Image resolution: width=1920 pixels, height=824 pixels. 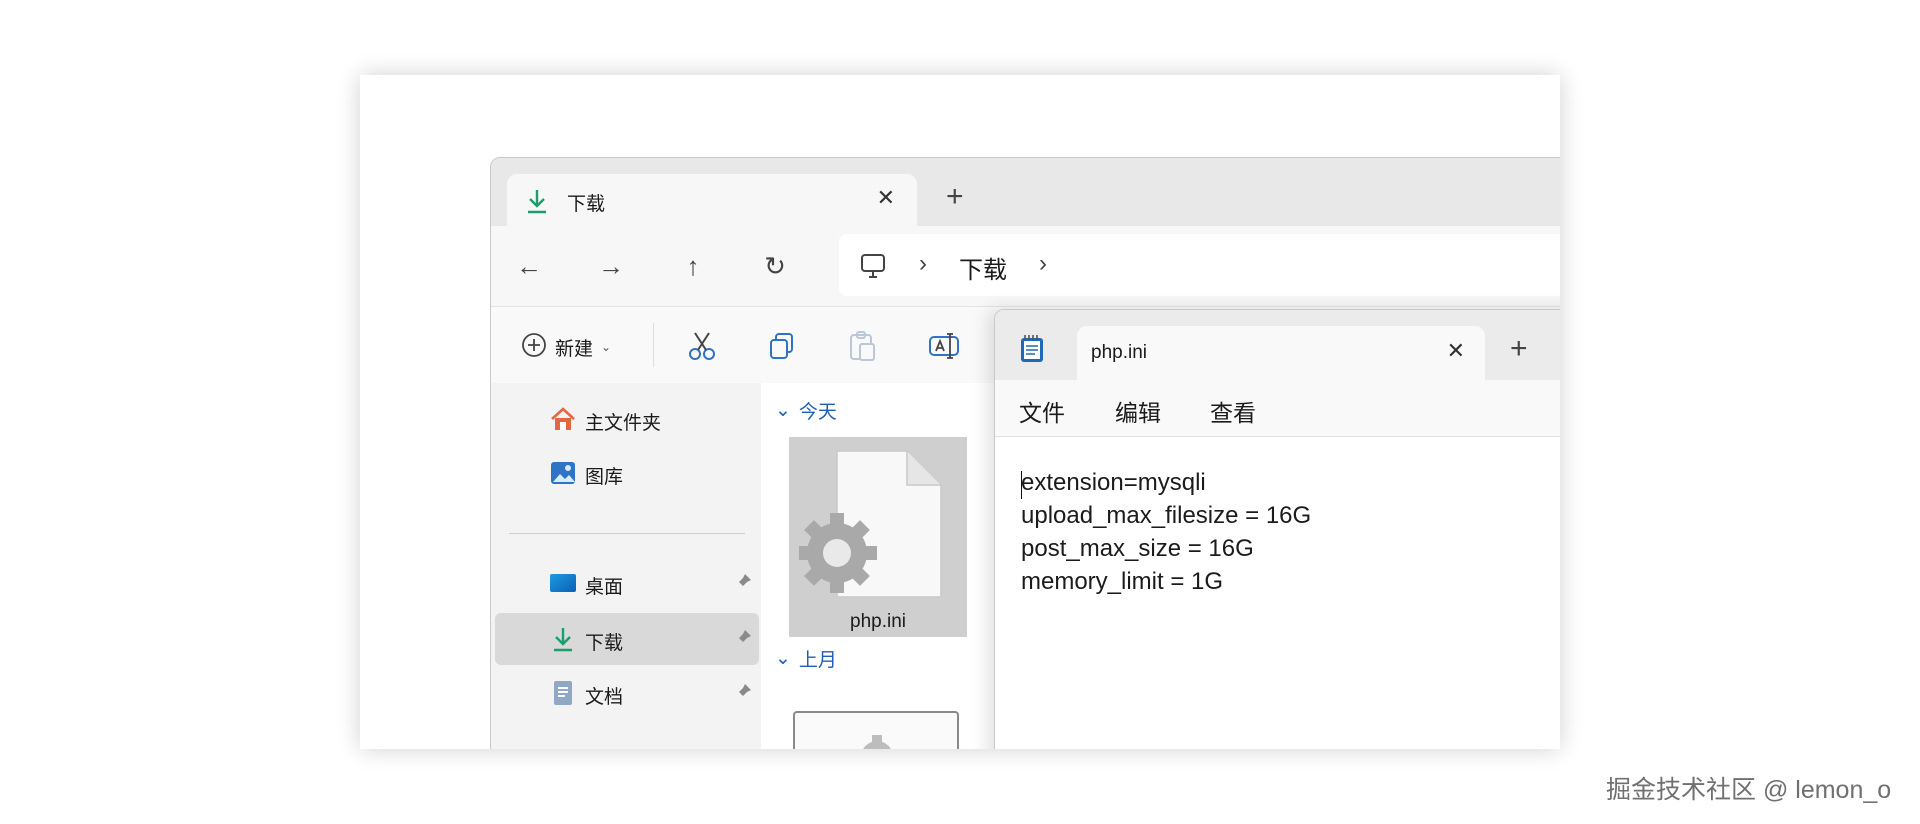 I want to click on watermark-text: 掘金技术社区 @ lemon_o, so click(x=1749, y=790).